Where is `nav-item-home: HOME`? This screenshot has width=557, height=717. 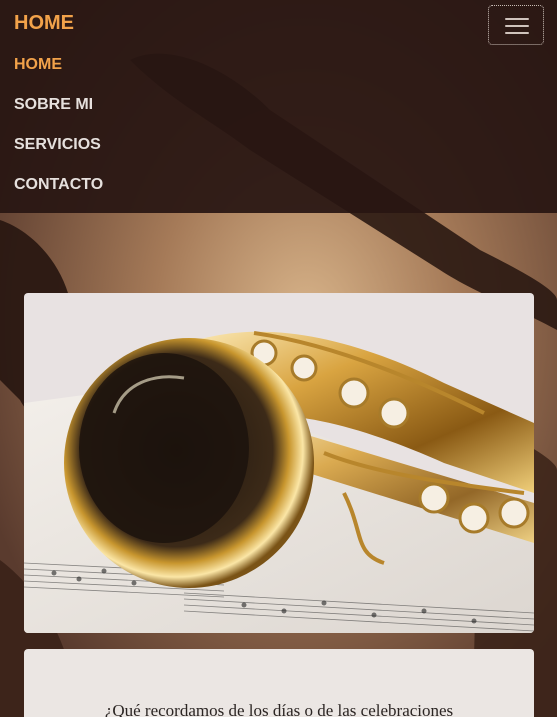 nav-item-home: HOME is located at coordinates (58, 76).